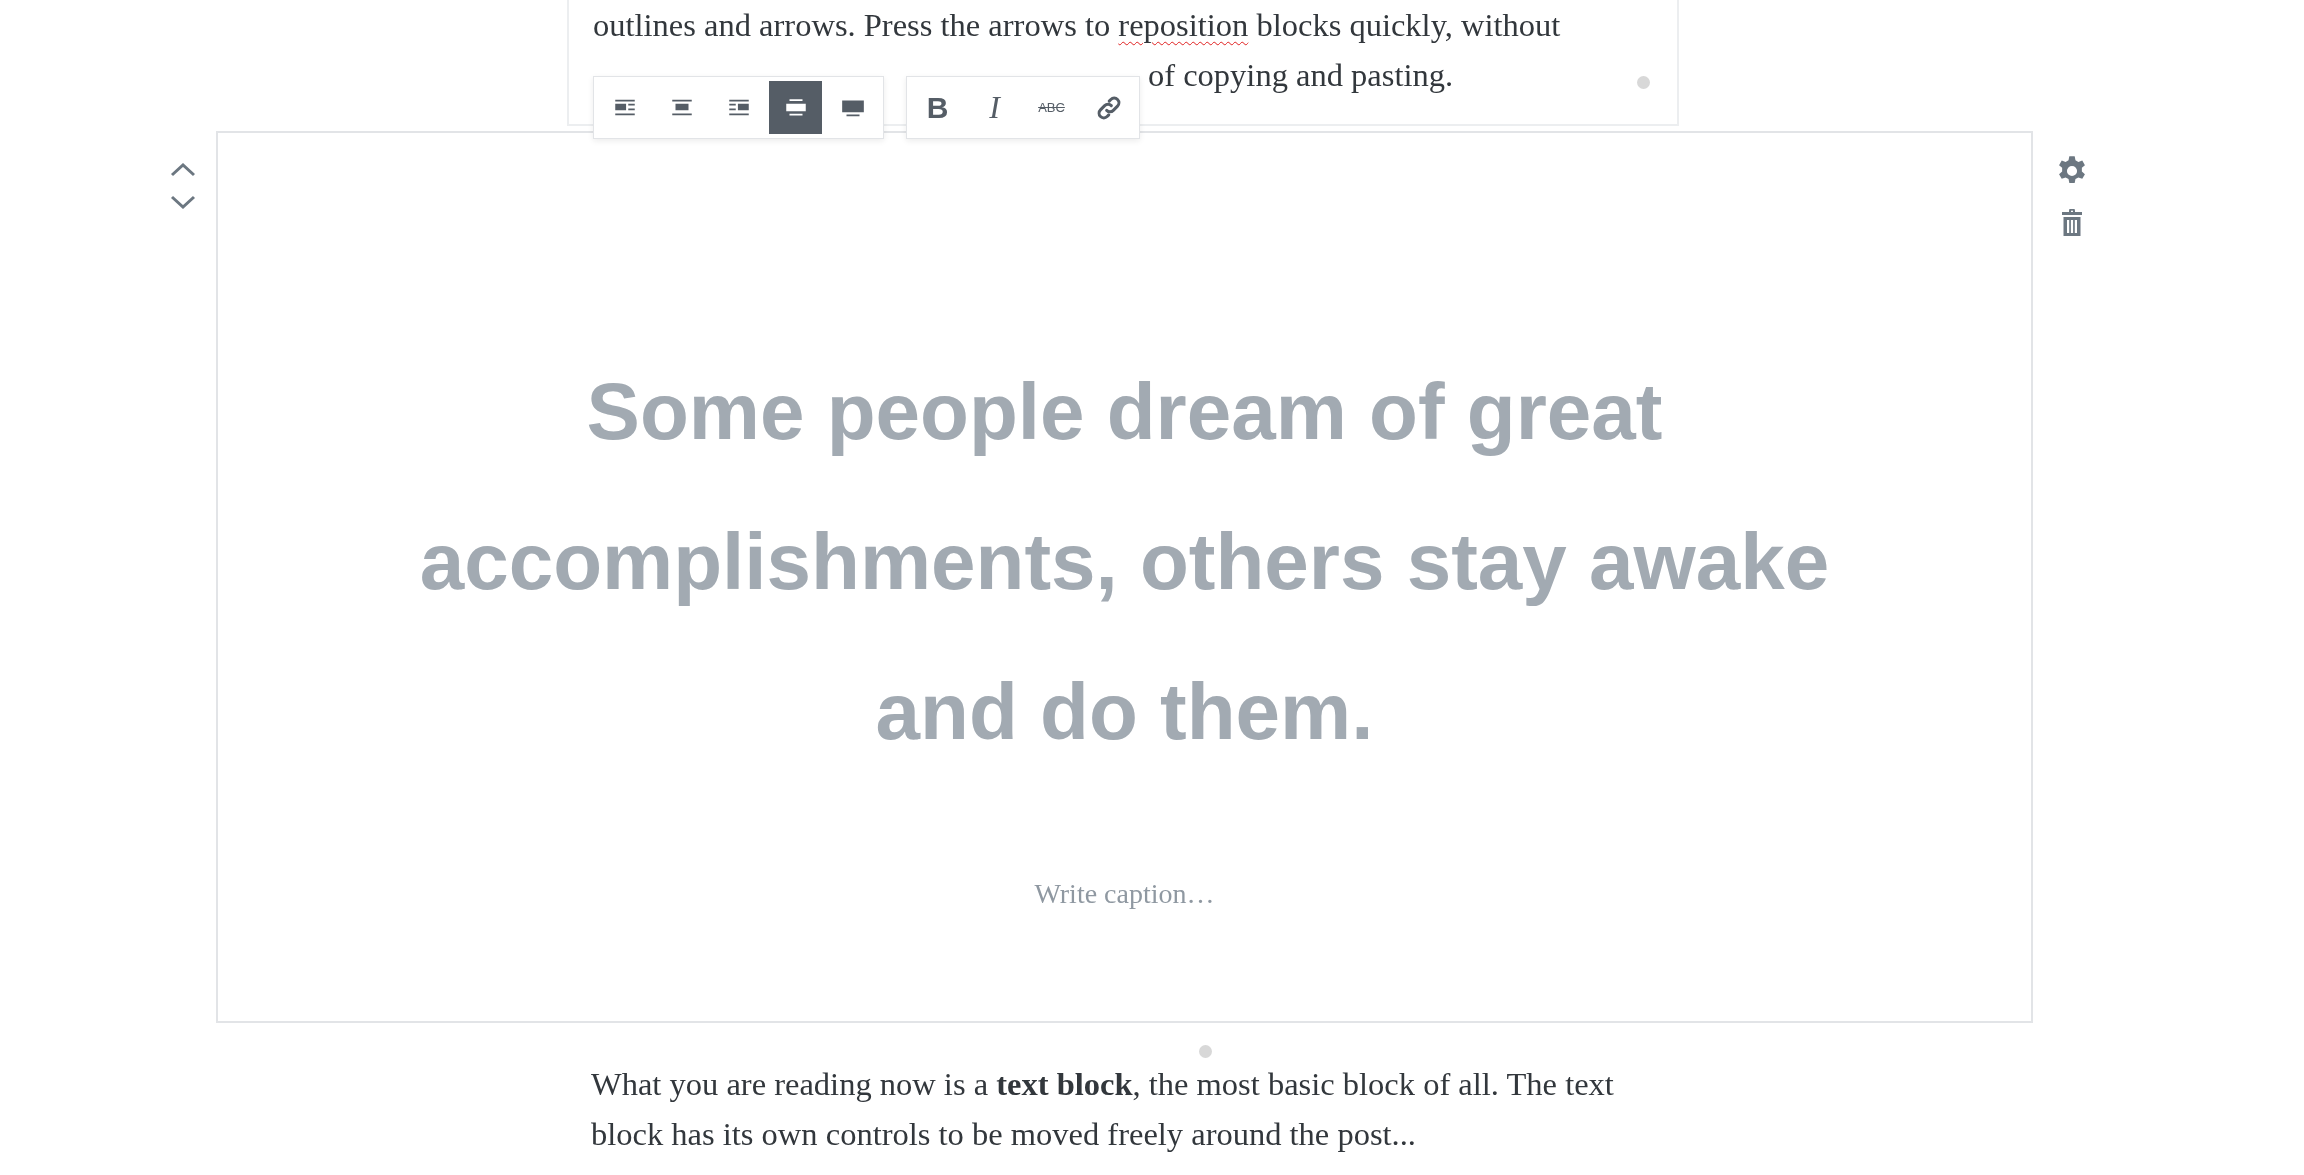 This screenshot has height=1175, width=2304. What do you see at coordinates (1077, 25) in the screenshot?
I see `paragraph-text: outlines and arrows. Press the arrows to reposition blocks quickly, without` at bounding box center [1077, 25].